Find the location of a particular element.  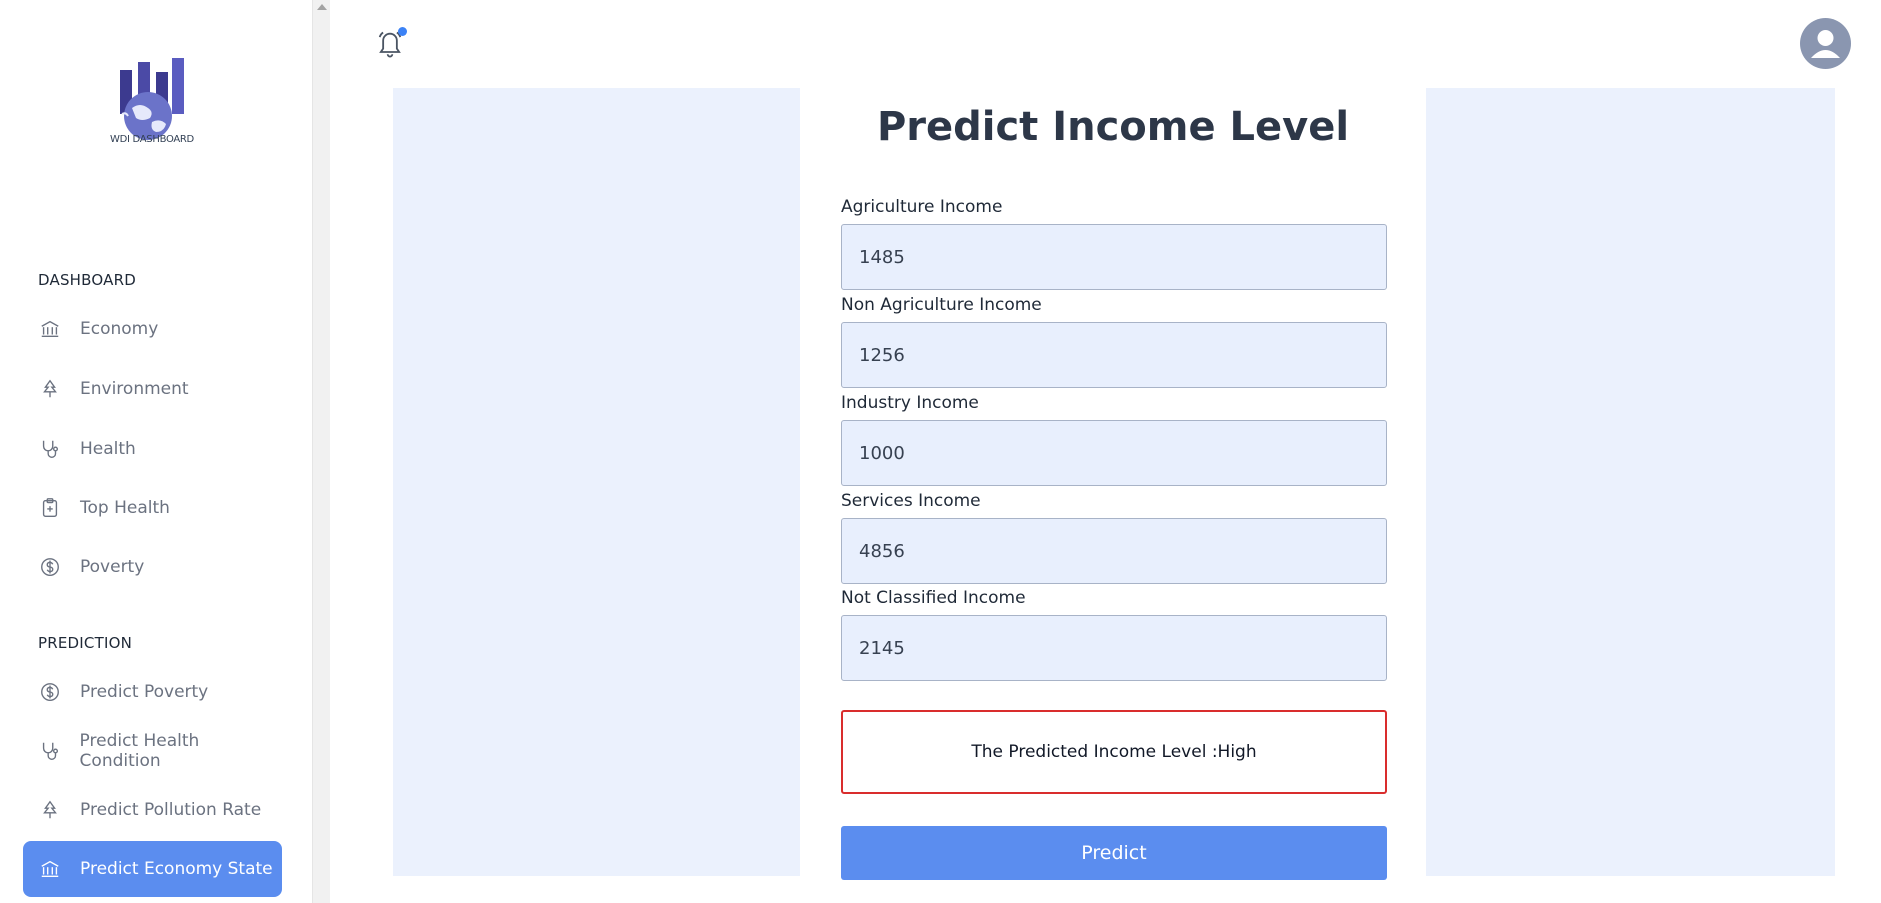

notification-dot is located at coordinates (402, 31).